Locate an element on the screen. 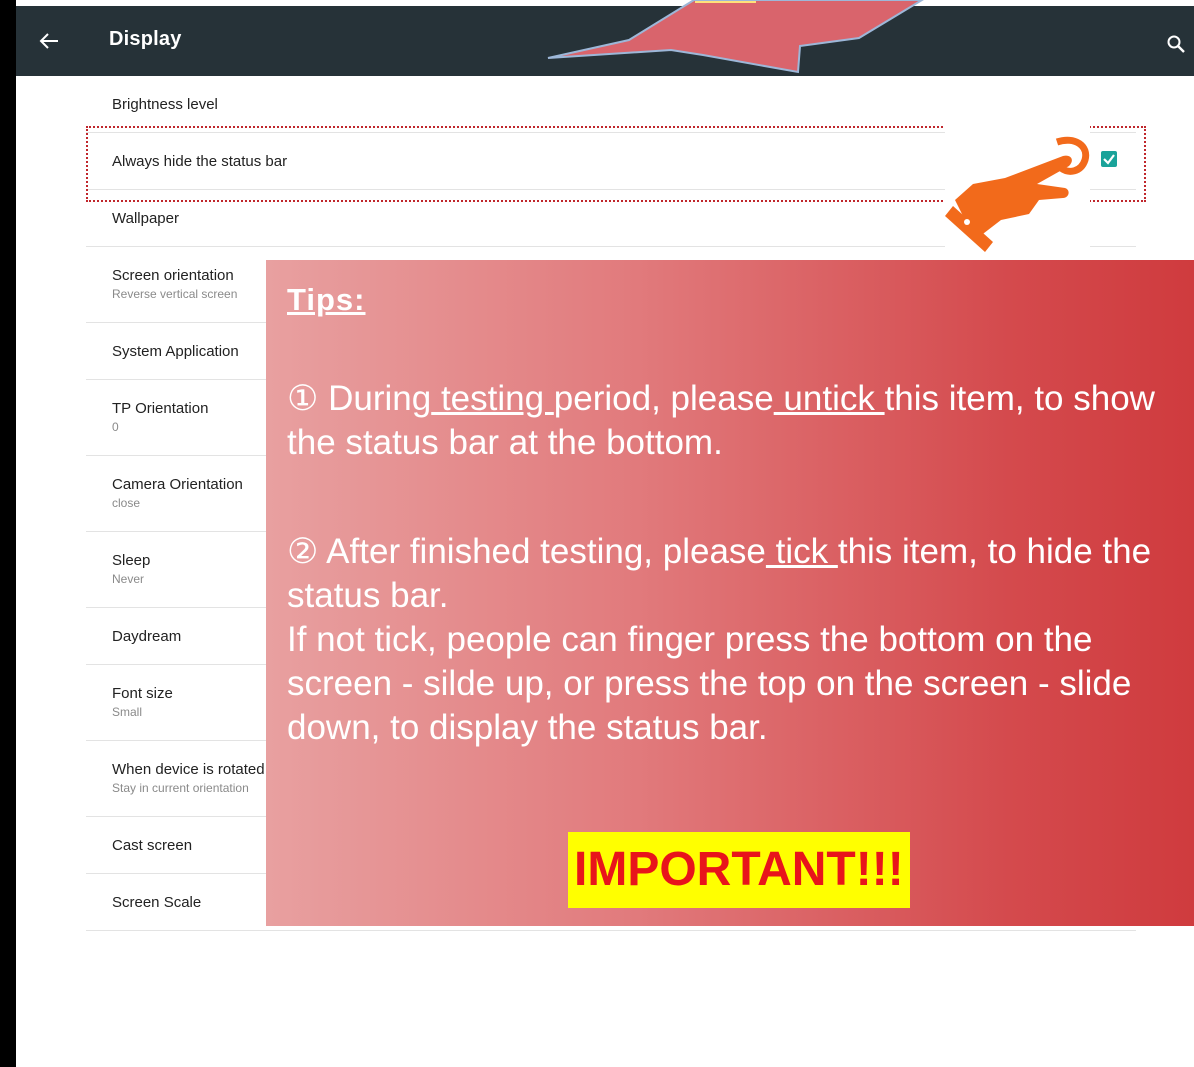  tip-underlined-text: untick is located at coordinates (829, 398).